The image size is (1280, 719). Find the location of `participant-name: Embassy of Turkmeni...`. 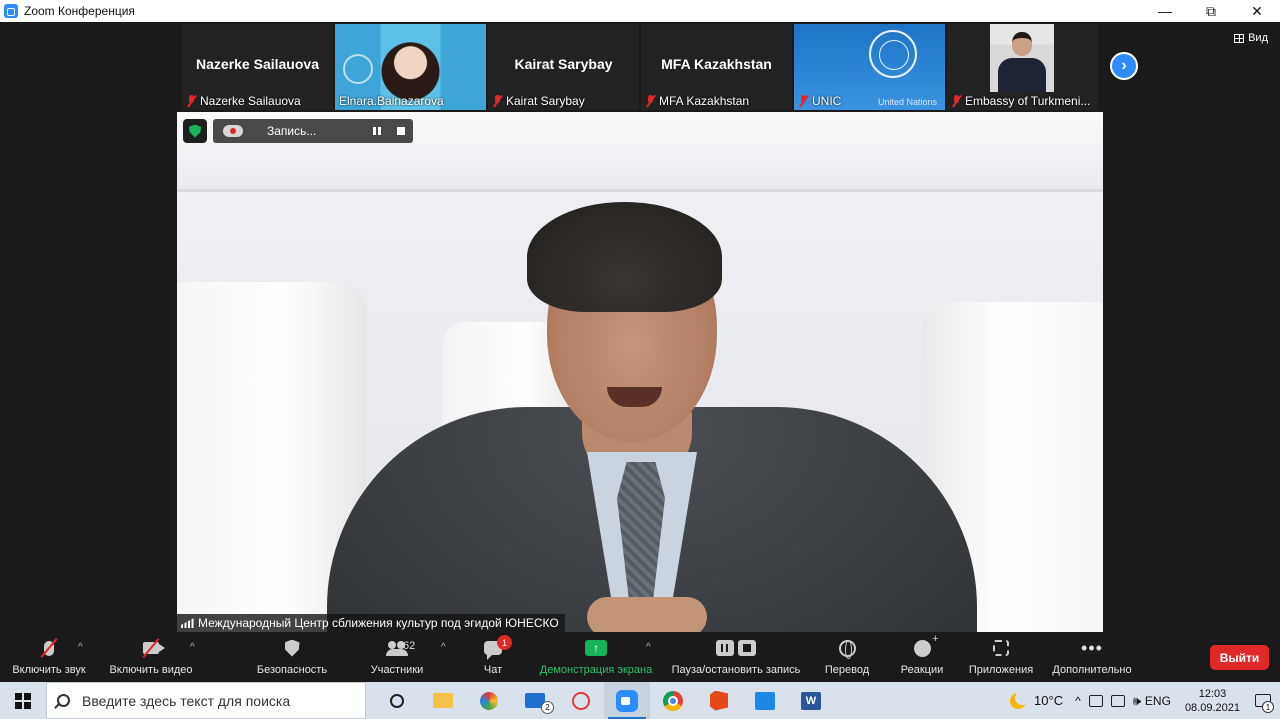

participant-name: Embassy of Turkmeni... is located at coordinates (1028, 101).